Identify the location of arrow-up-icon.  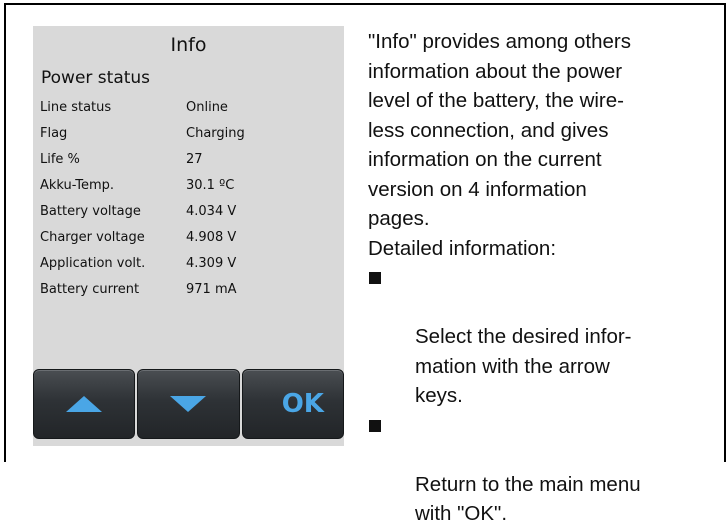
(84, 404).